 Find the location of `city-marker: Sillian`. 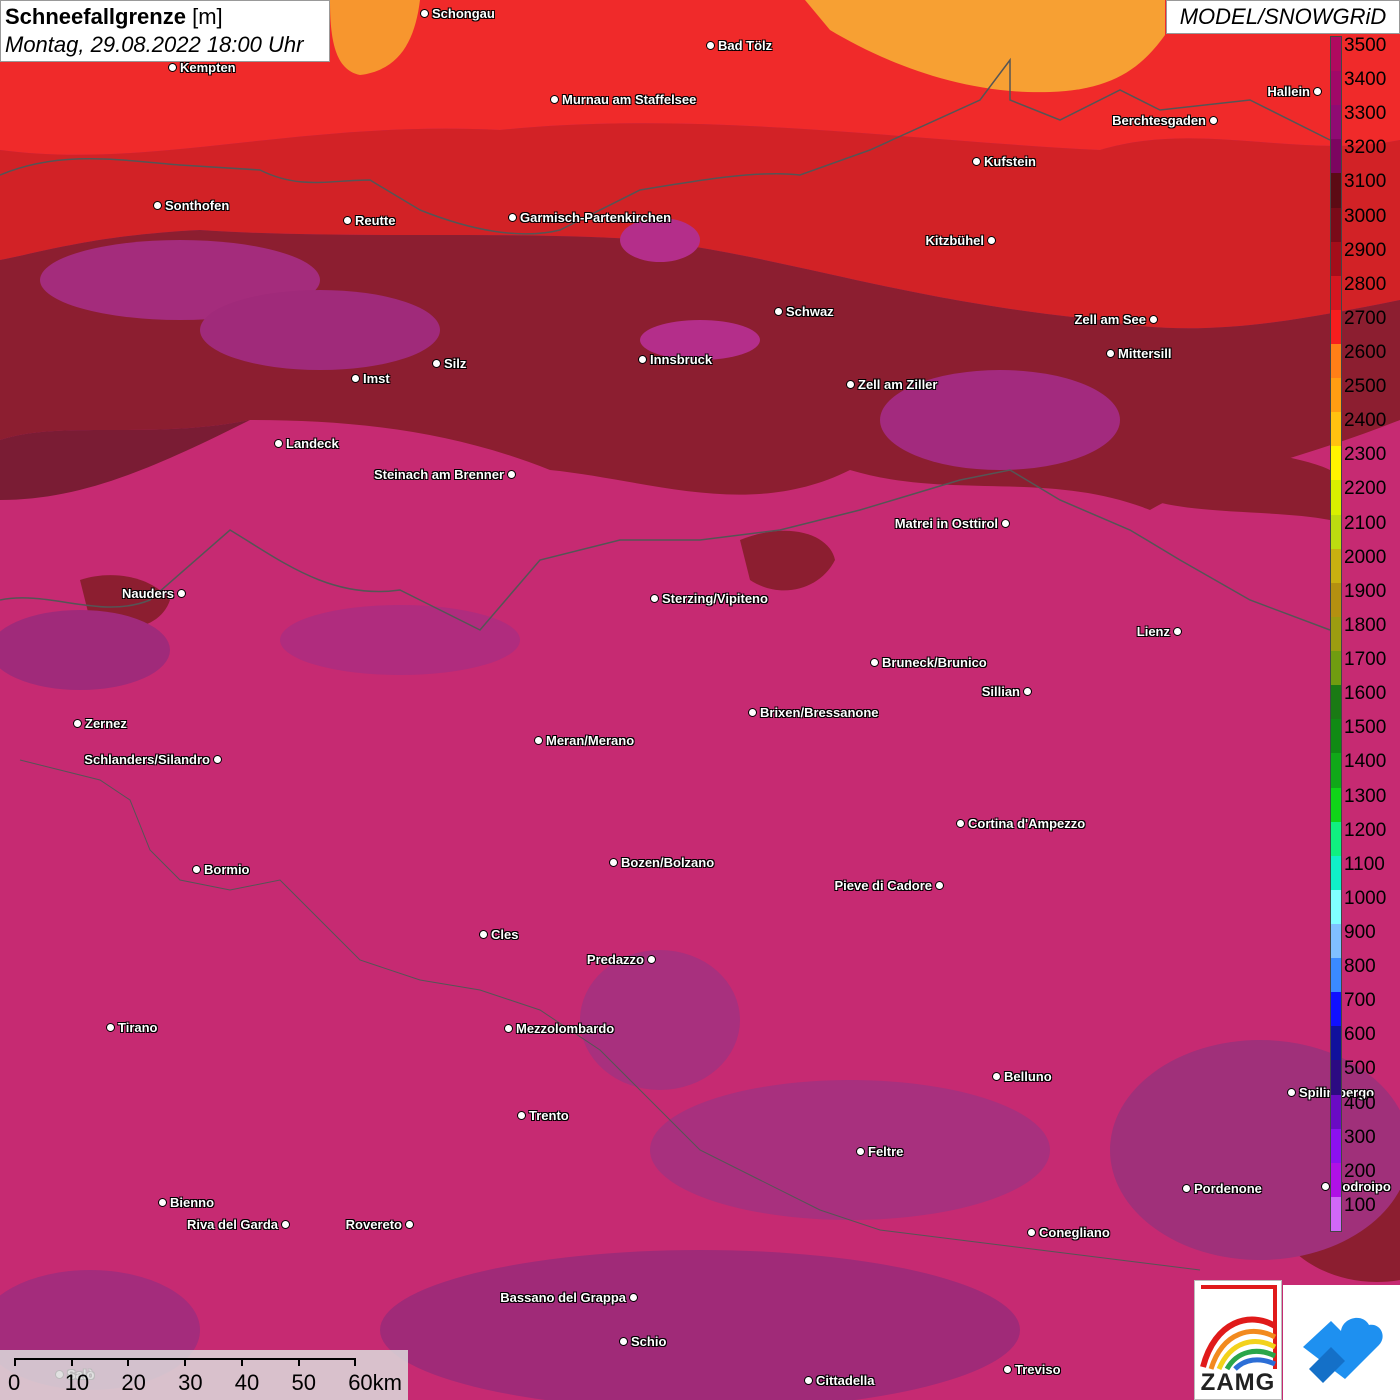

city-marker: Sillian is located at coordinates (1007, 691).